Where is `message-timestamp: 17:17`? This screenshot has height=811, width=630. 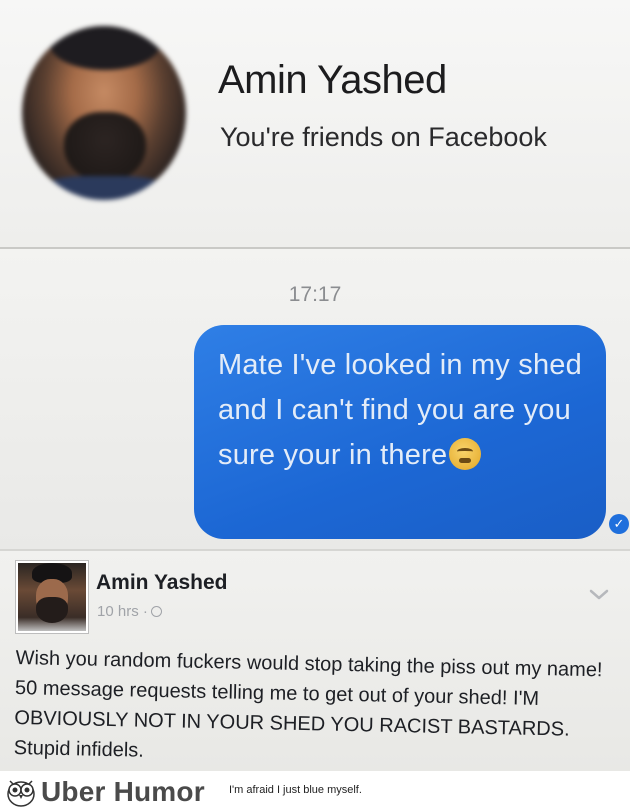
message-timestamp: 17:17 is located at coordinates (315, 294).